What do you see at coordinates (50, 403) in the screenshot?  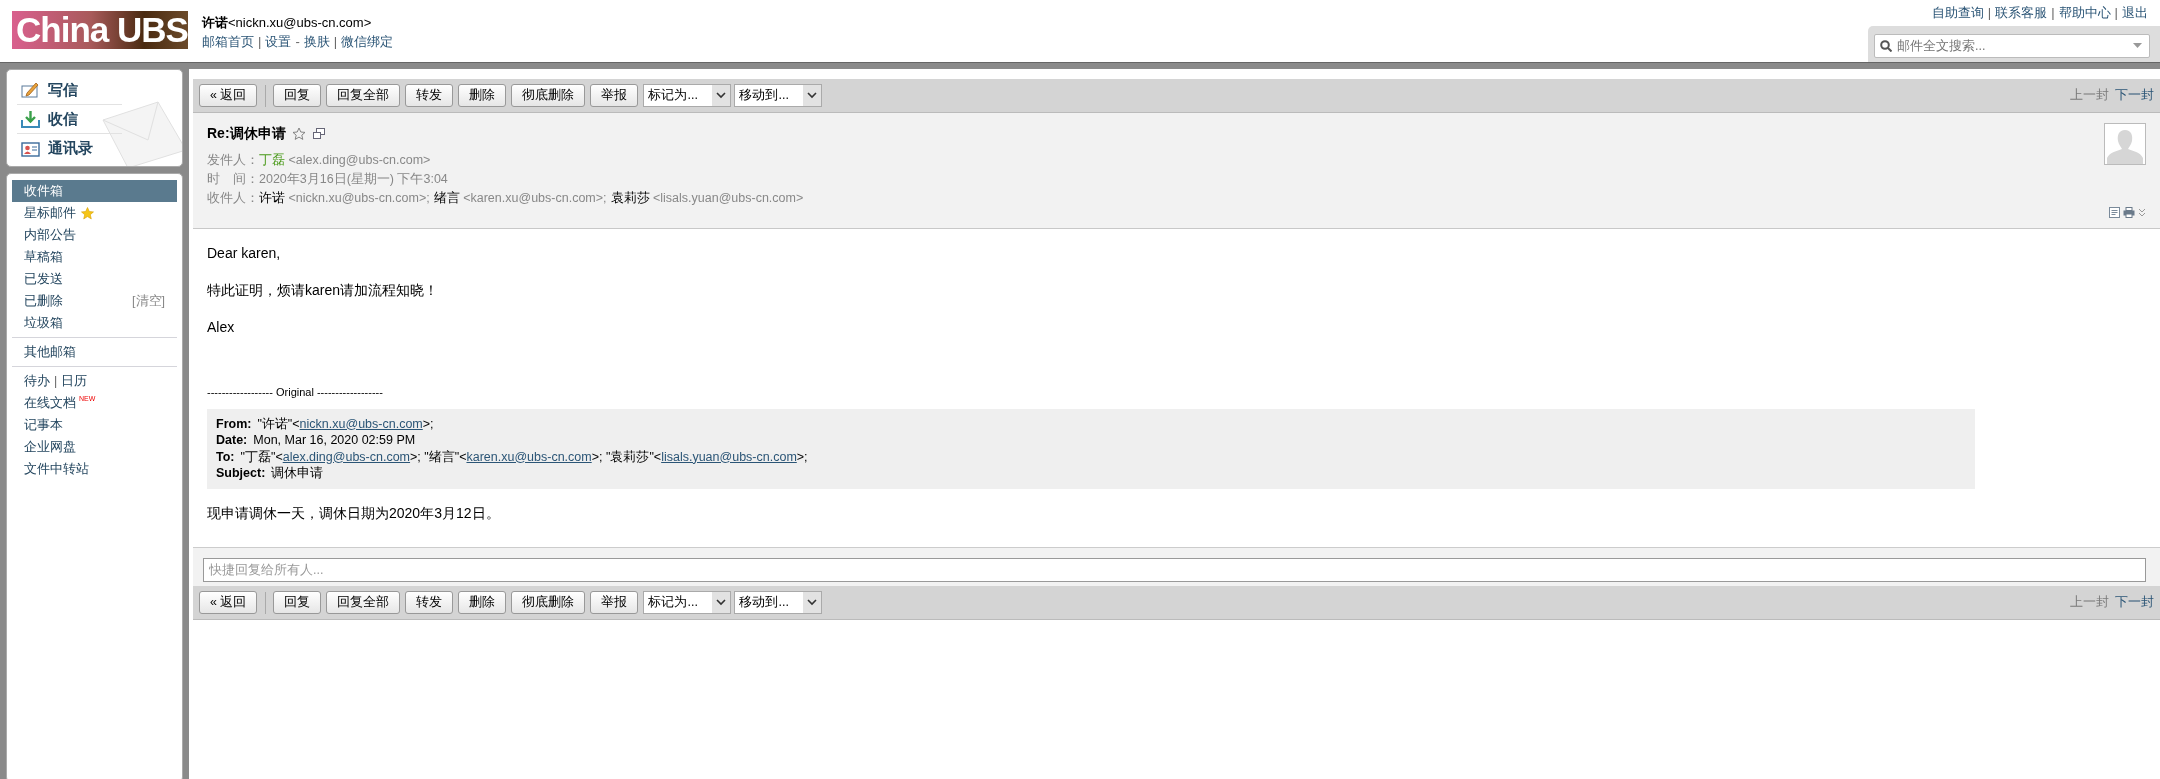 I see `folder-label: 在线文档` at bounding box center [50, 403].